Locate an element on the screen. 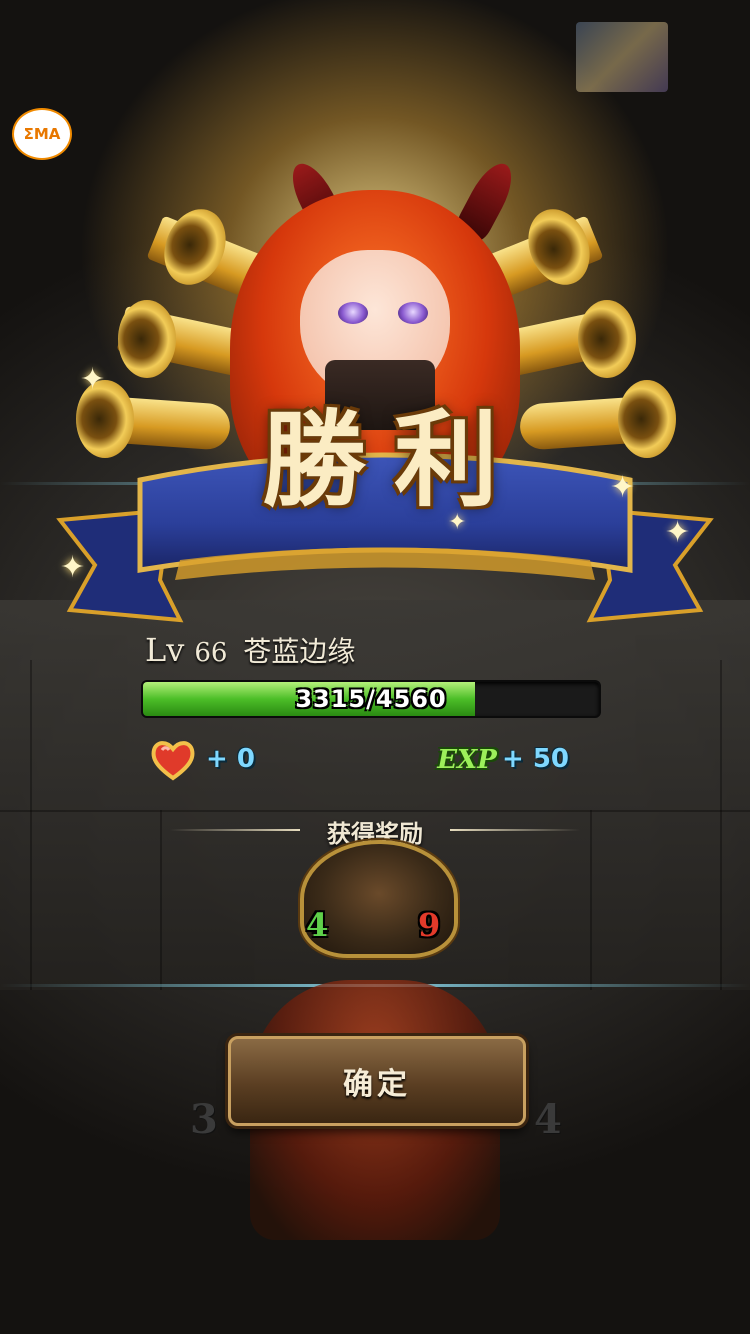 This screenshot has width=750, height=1334. reward-card-left-stat: 4 is located at coordinates (317, 925).